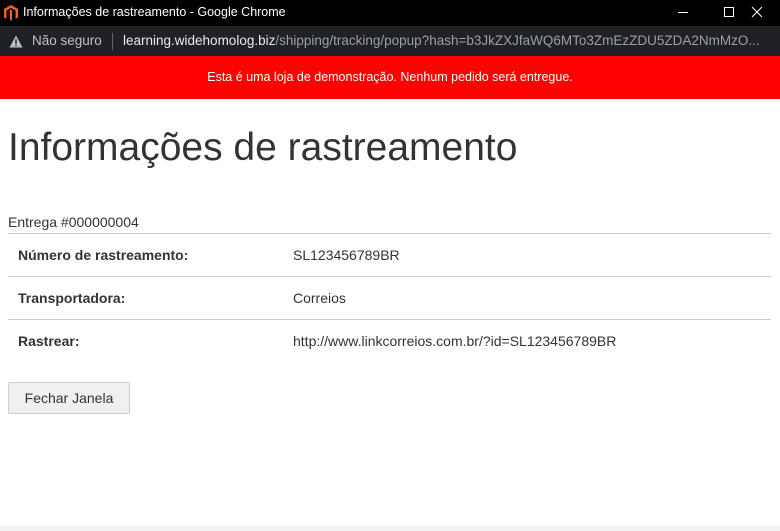  I want to click on shipment-caption: Entrega #000000004, so click(73, 222).